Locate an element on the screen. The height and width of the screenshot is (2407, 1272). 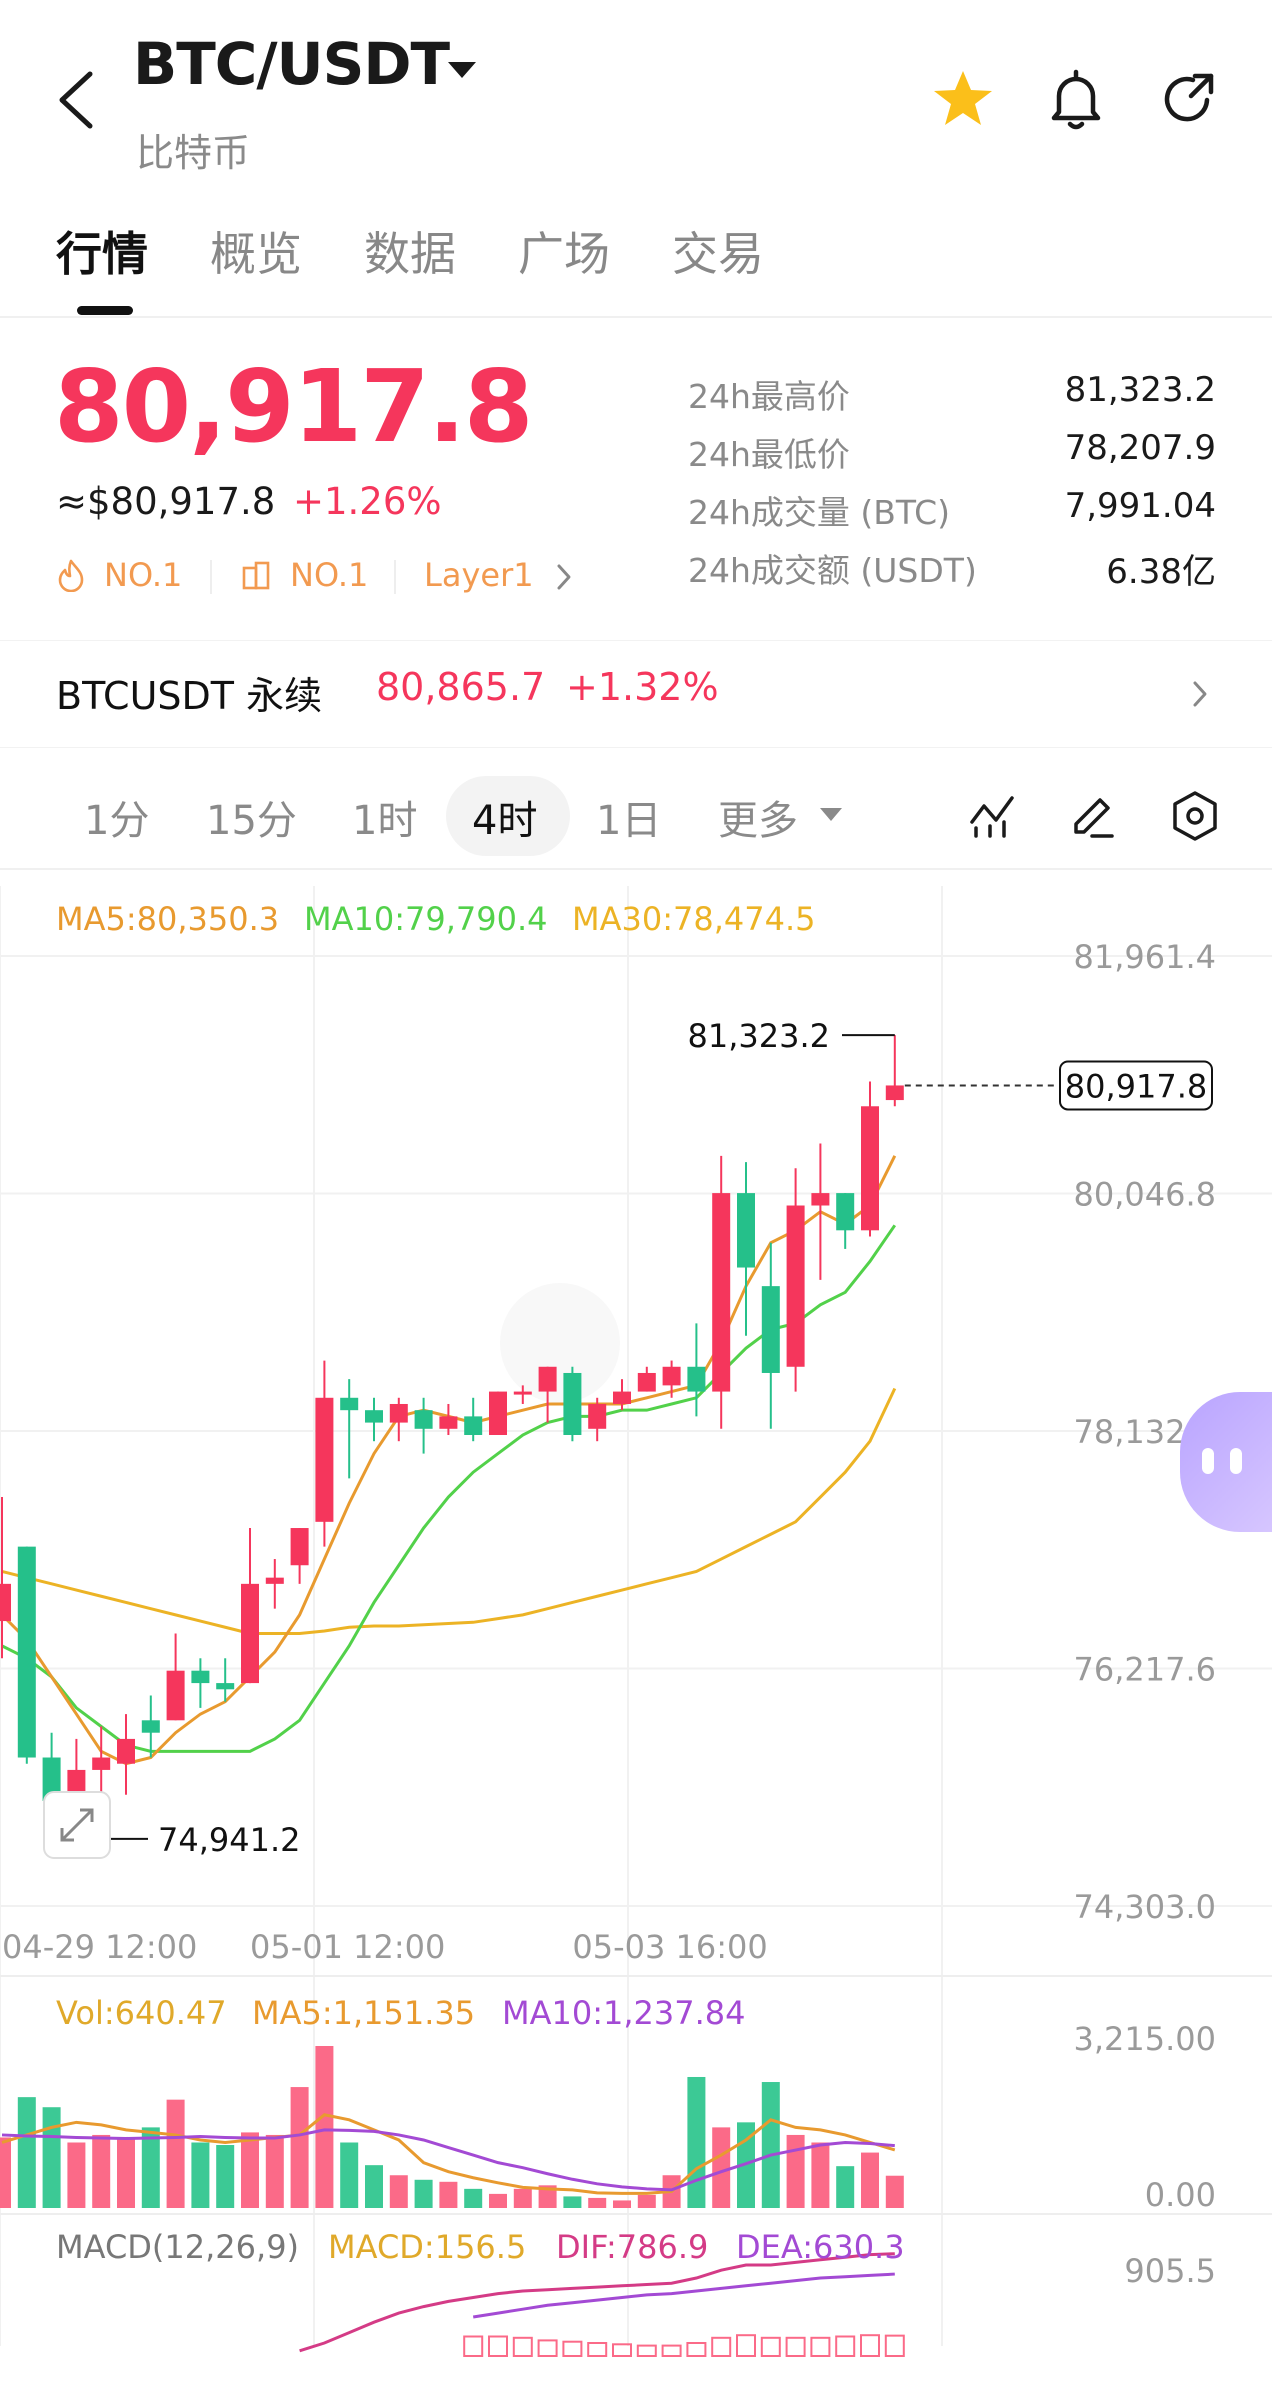
tab-trade: 交易 is located at coordinates (718, 251).